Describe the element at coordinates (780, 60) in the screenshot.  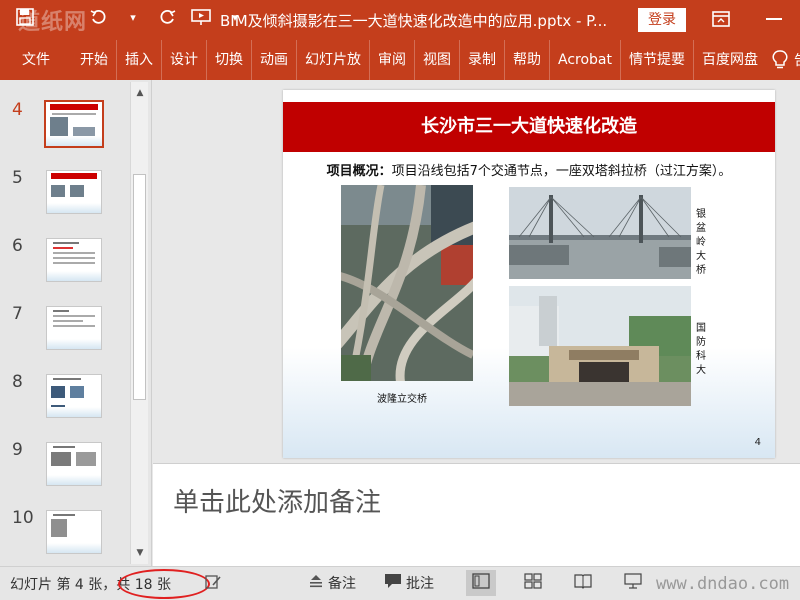
I see `lightbulb-icon` at that location.